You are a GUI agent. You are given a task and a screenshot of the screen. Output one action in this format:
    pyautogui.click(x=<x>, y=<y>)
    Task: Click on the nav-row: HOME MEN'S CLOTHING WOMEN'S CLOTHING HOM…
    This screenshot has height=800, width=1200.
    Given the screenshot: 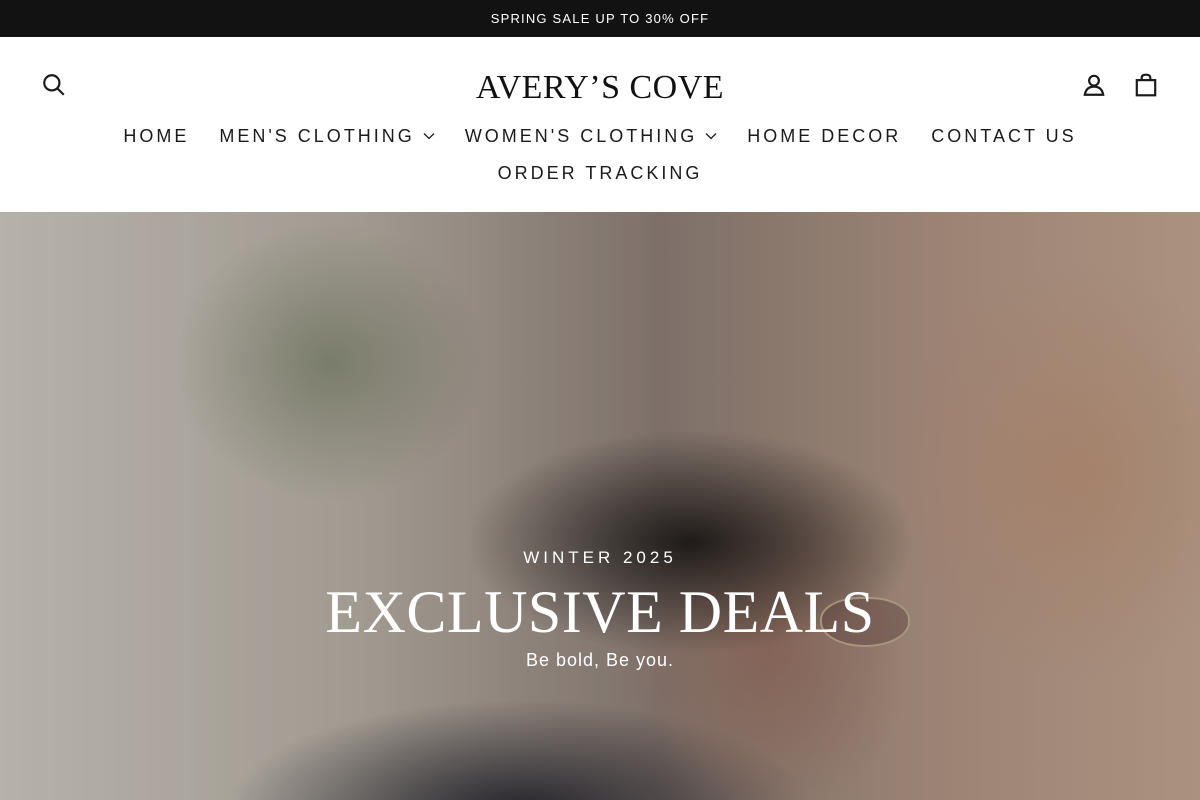 What is the action you would take?
    pyautogui.click(x=600, y=136)
    